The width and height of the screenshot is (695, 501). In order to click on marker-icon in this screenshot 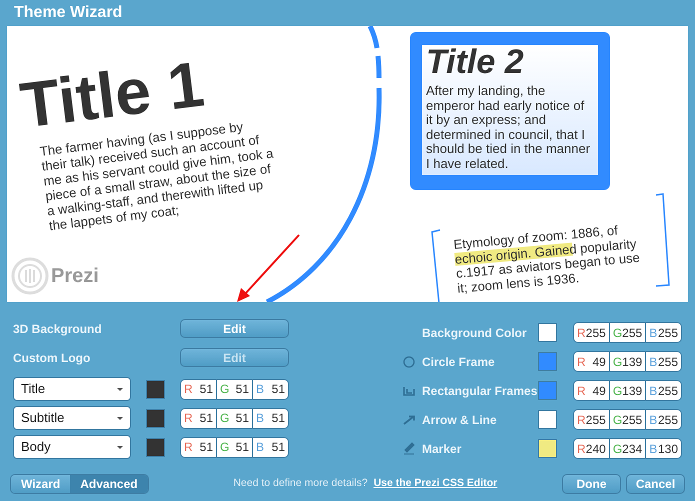, I will do `click(409, 448)`.